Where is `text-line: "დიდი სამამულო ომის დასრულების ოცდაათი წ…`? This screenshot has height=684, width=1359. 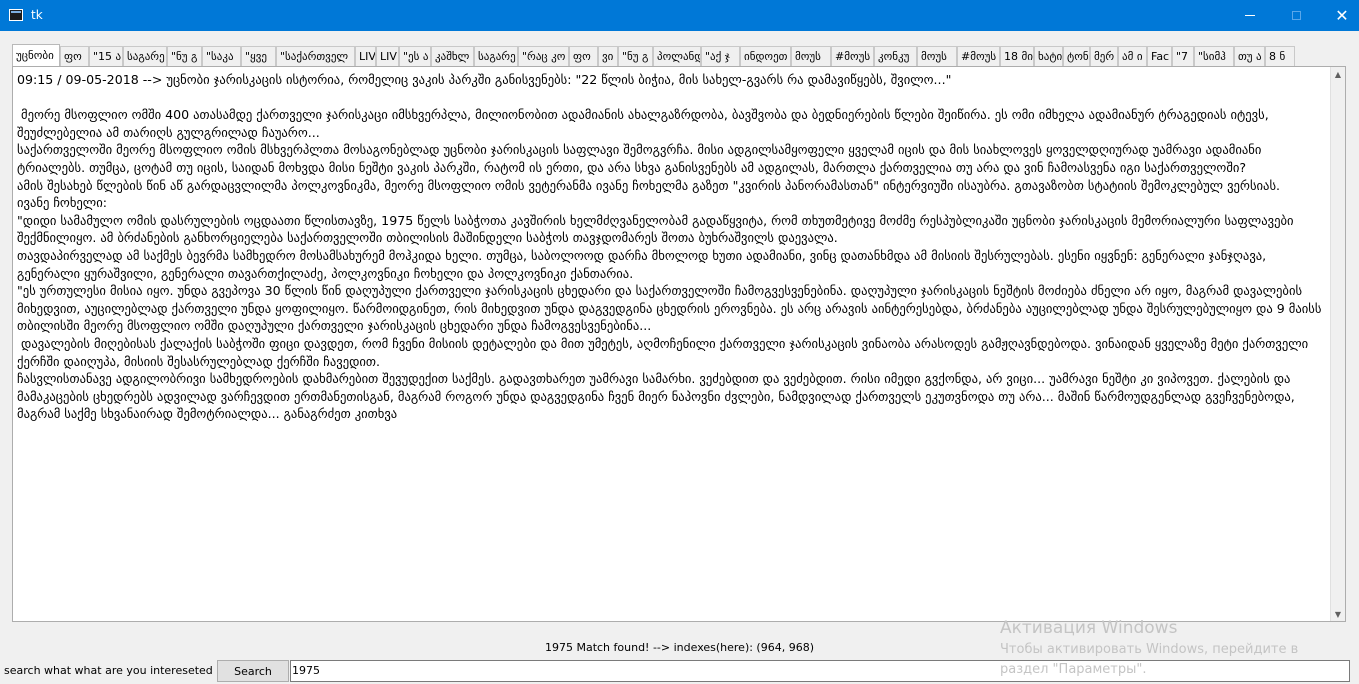
text-line: "დიდი სამამულო ომის დასრულების ოცდაათი წ… is located at coordinates (657, 229).